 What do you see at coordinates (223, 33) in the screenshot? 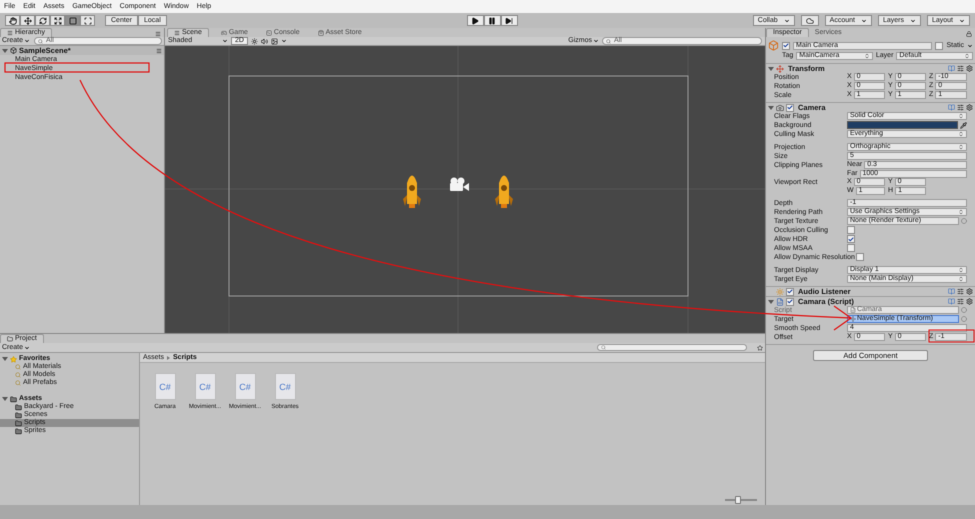
I see `gamepad-icon` at bounding box center [223, 33].